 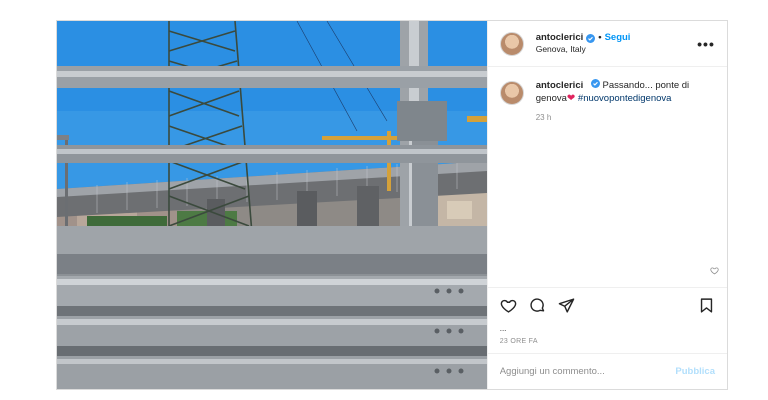 What do you see at coordinates (706, 305) in the screenshot?
I see `bookmark-icon` at bounding box center [706, 305].